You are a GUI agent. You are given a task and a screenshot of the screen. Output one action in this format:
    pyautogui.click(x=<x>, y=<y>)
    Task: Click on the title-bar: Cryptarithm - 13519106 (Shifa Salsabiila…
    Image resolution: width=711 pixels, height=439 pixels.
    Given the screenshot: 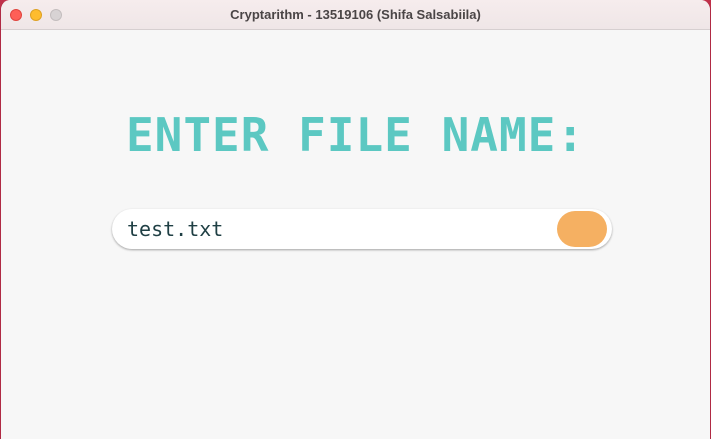 What is the action you would take?
    pyautogui.click(x=355, y=15)
    